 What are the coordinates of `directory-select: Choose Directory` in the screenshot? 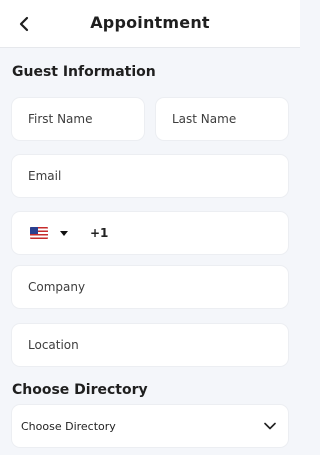 It's located at (150, 426).